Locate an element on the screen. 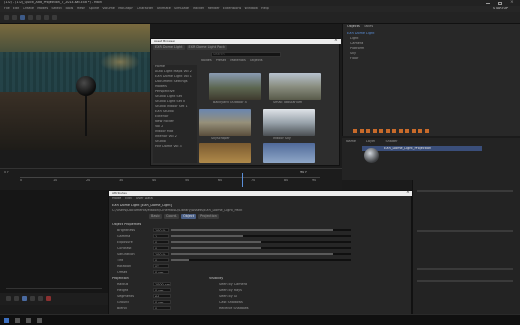 The image size is (520, 325). sidebar-item: Hdr Dome Vol 3 is located at coordinates (175, 147).